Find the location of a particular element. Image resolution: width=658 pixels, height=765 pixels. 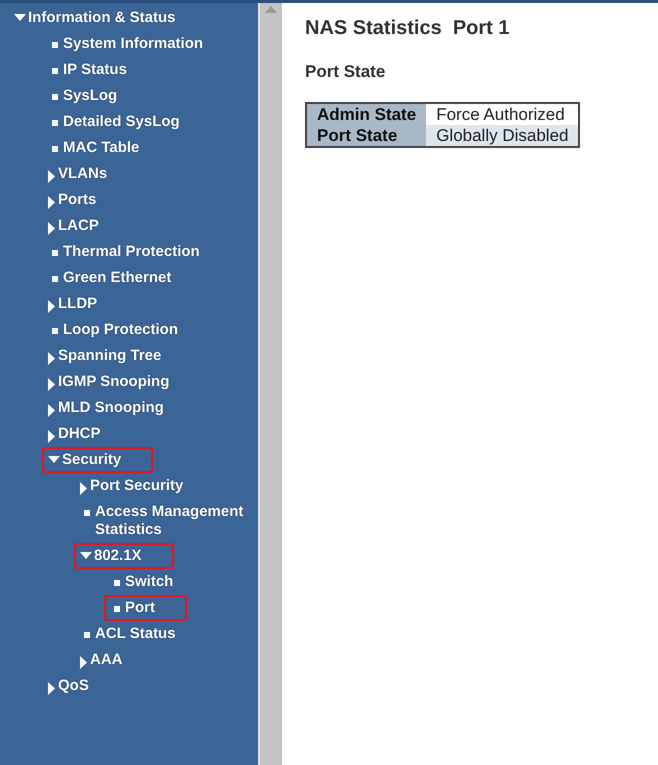

table-cell: Force Authorized is located at coordinates (503, 114).